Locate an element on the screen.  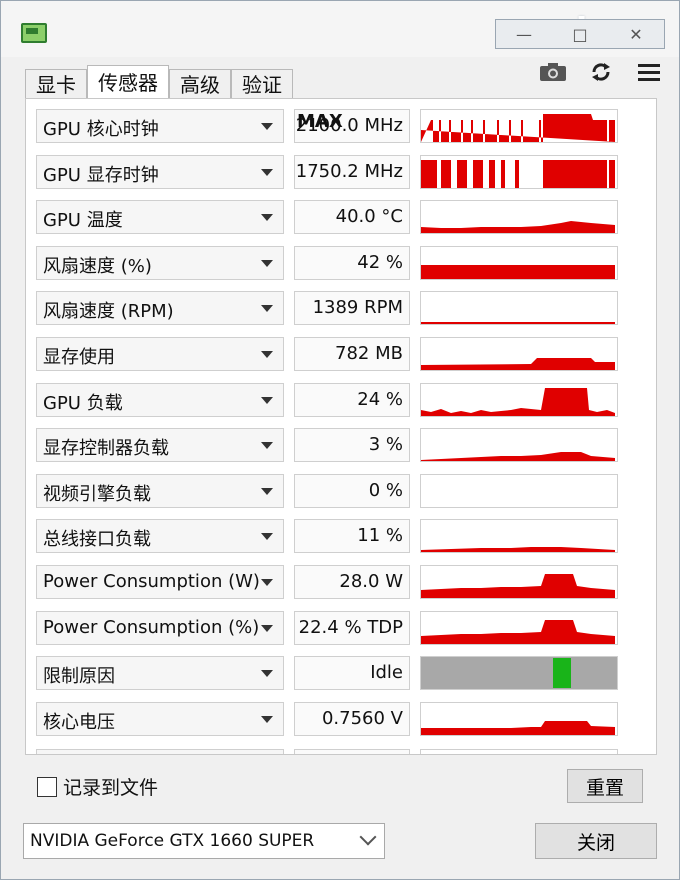
sensor-value: 11 % is located at coordinates (352, 536).